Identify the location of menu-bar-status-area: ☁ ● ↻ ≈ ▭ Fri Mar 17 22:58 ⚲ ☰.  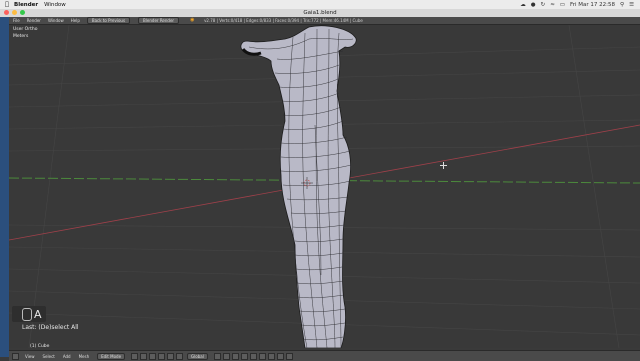
(580, 5).